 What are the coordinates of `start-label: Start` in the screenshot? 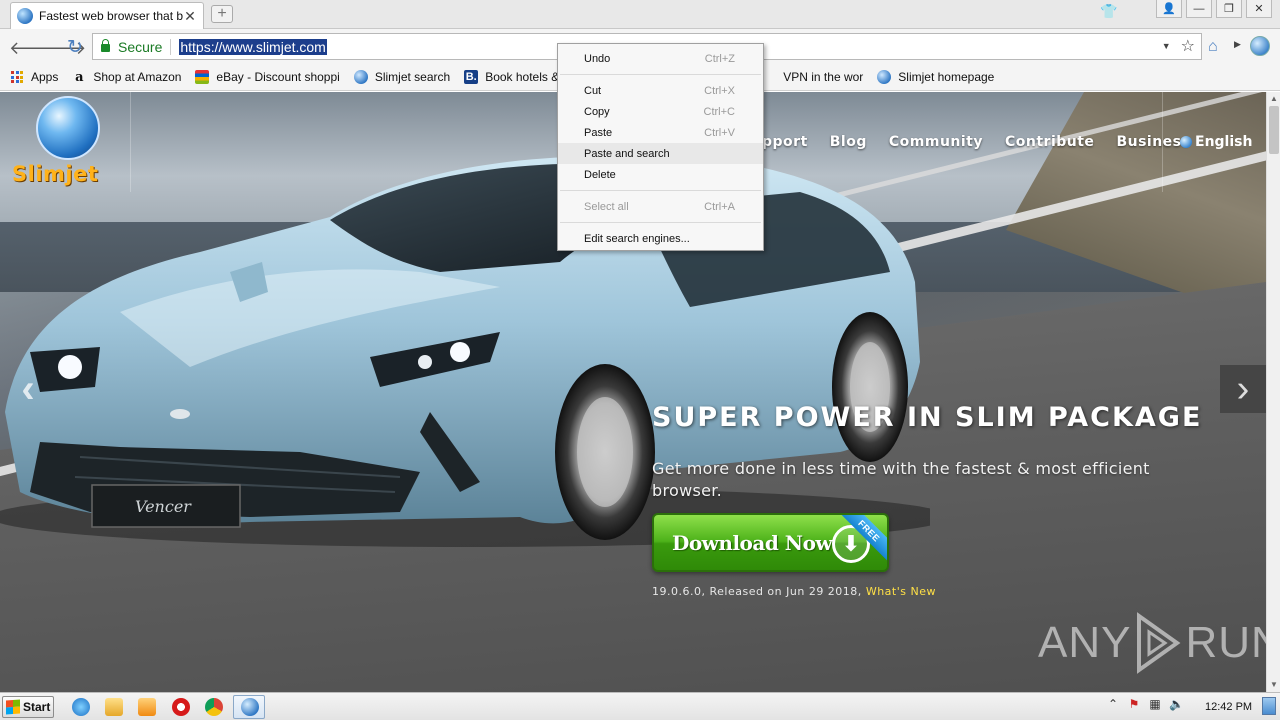 It's located at (37, 707).